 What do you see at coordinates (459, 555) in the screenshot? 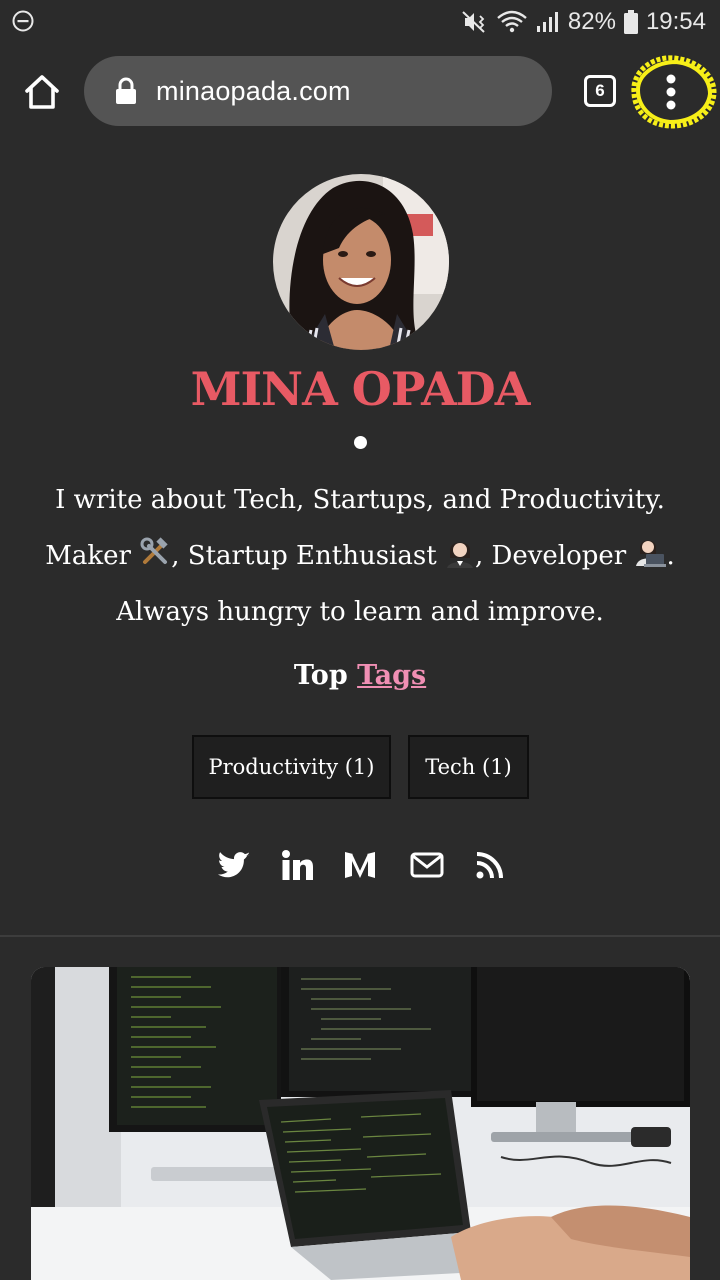
I see `office-worker-emoji` at bounding box center [459, 555].